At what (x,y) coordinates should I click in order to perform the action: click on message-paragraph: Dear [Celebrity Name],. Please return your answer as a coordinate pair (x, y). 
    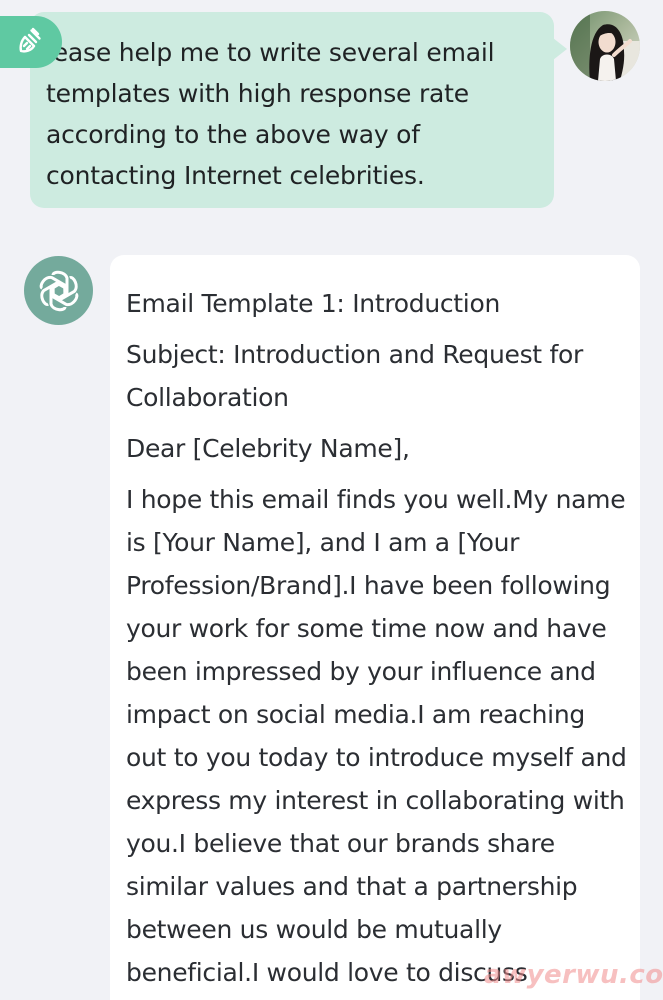
    Looking at the image, I should click on (268, 448).